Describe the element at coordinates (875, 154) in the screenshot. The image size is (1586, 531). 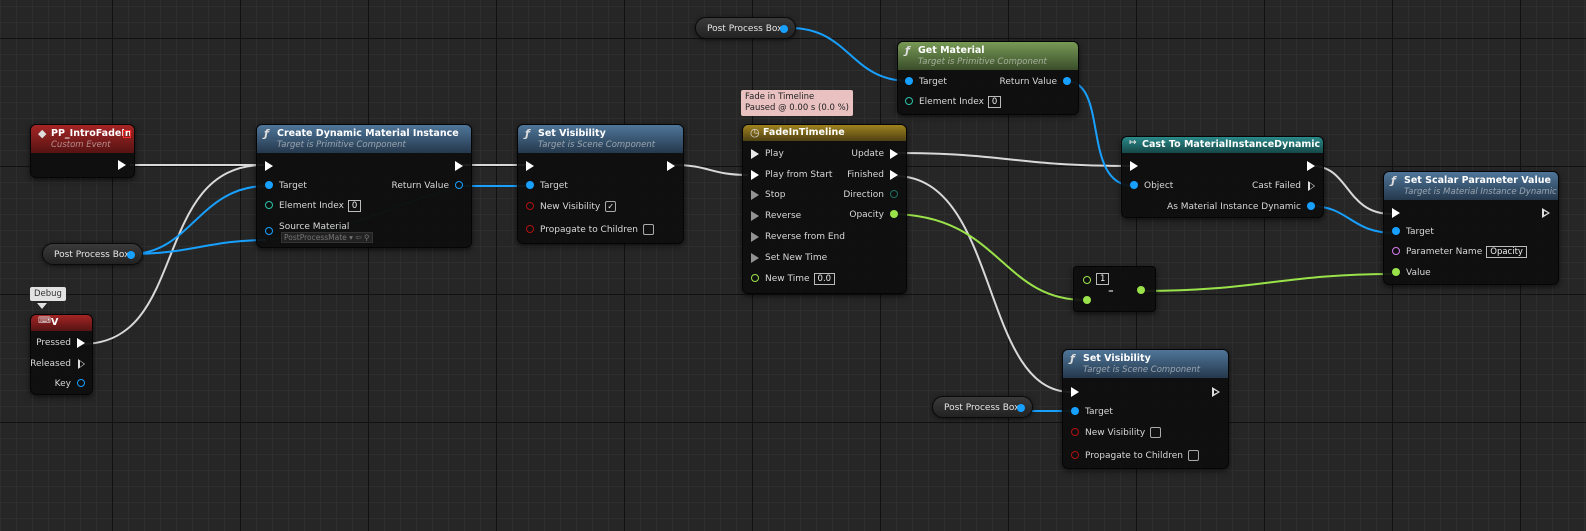
I see `update-pin: Update` at that location.